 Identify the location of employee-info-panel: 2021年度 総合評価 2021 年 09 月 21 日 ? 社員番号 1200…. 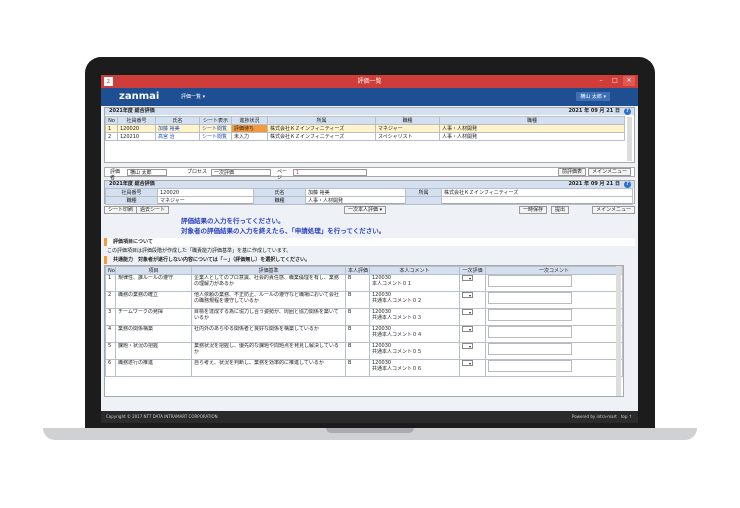
(369, 192).